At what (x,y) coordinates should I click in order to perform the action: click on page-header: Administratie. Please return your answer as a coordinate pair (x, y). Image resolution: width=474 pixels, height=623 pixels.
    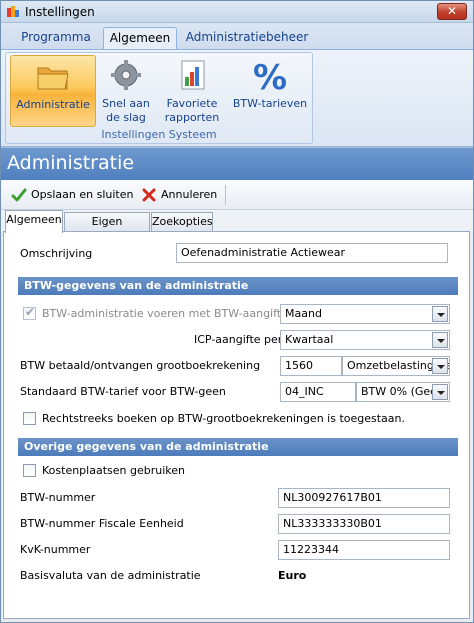
    Looking at the image, I should click on (237, 163).